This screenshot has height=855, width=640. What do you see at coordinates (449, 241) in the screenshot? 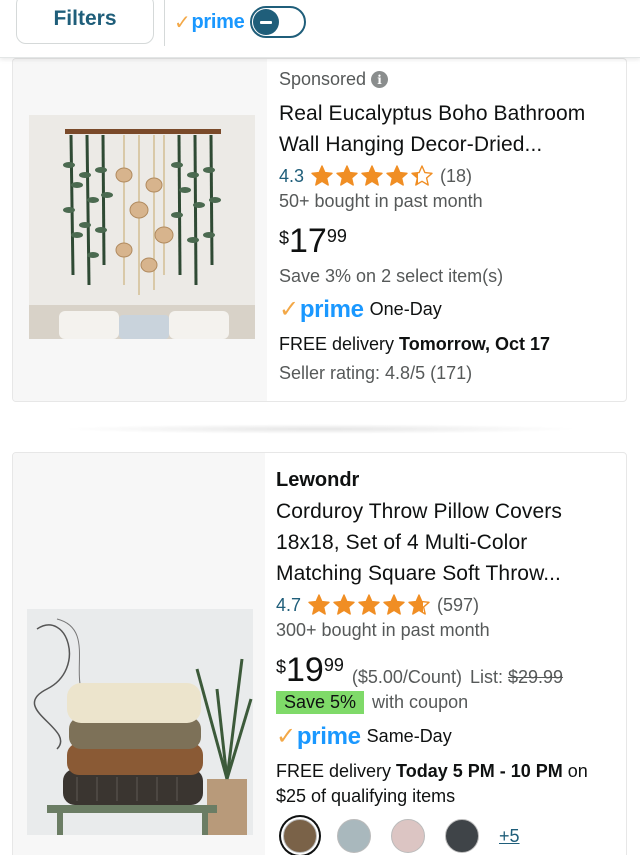
I see `price: $ 17 99` at bounding box center [449, 241].